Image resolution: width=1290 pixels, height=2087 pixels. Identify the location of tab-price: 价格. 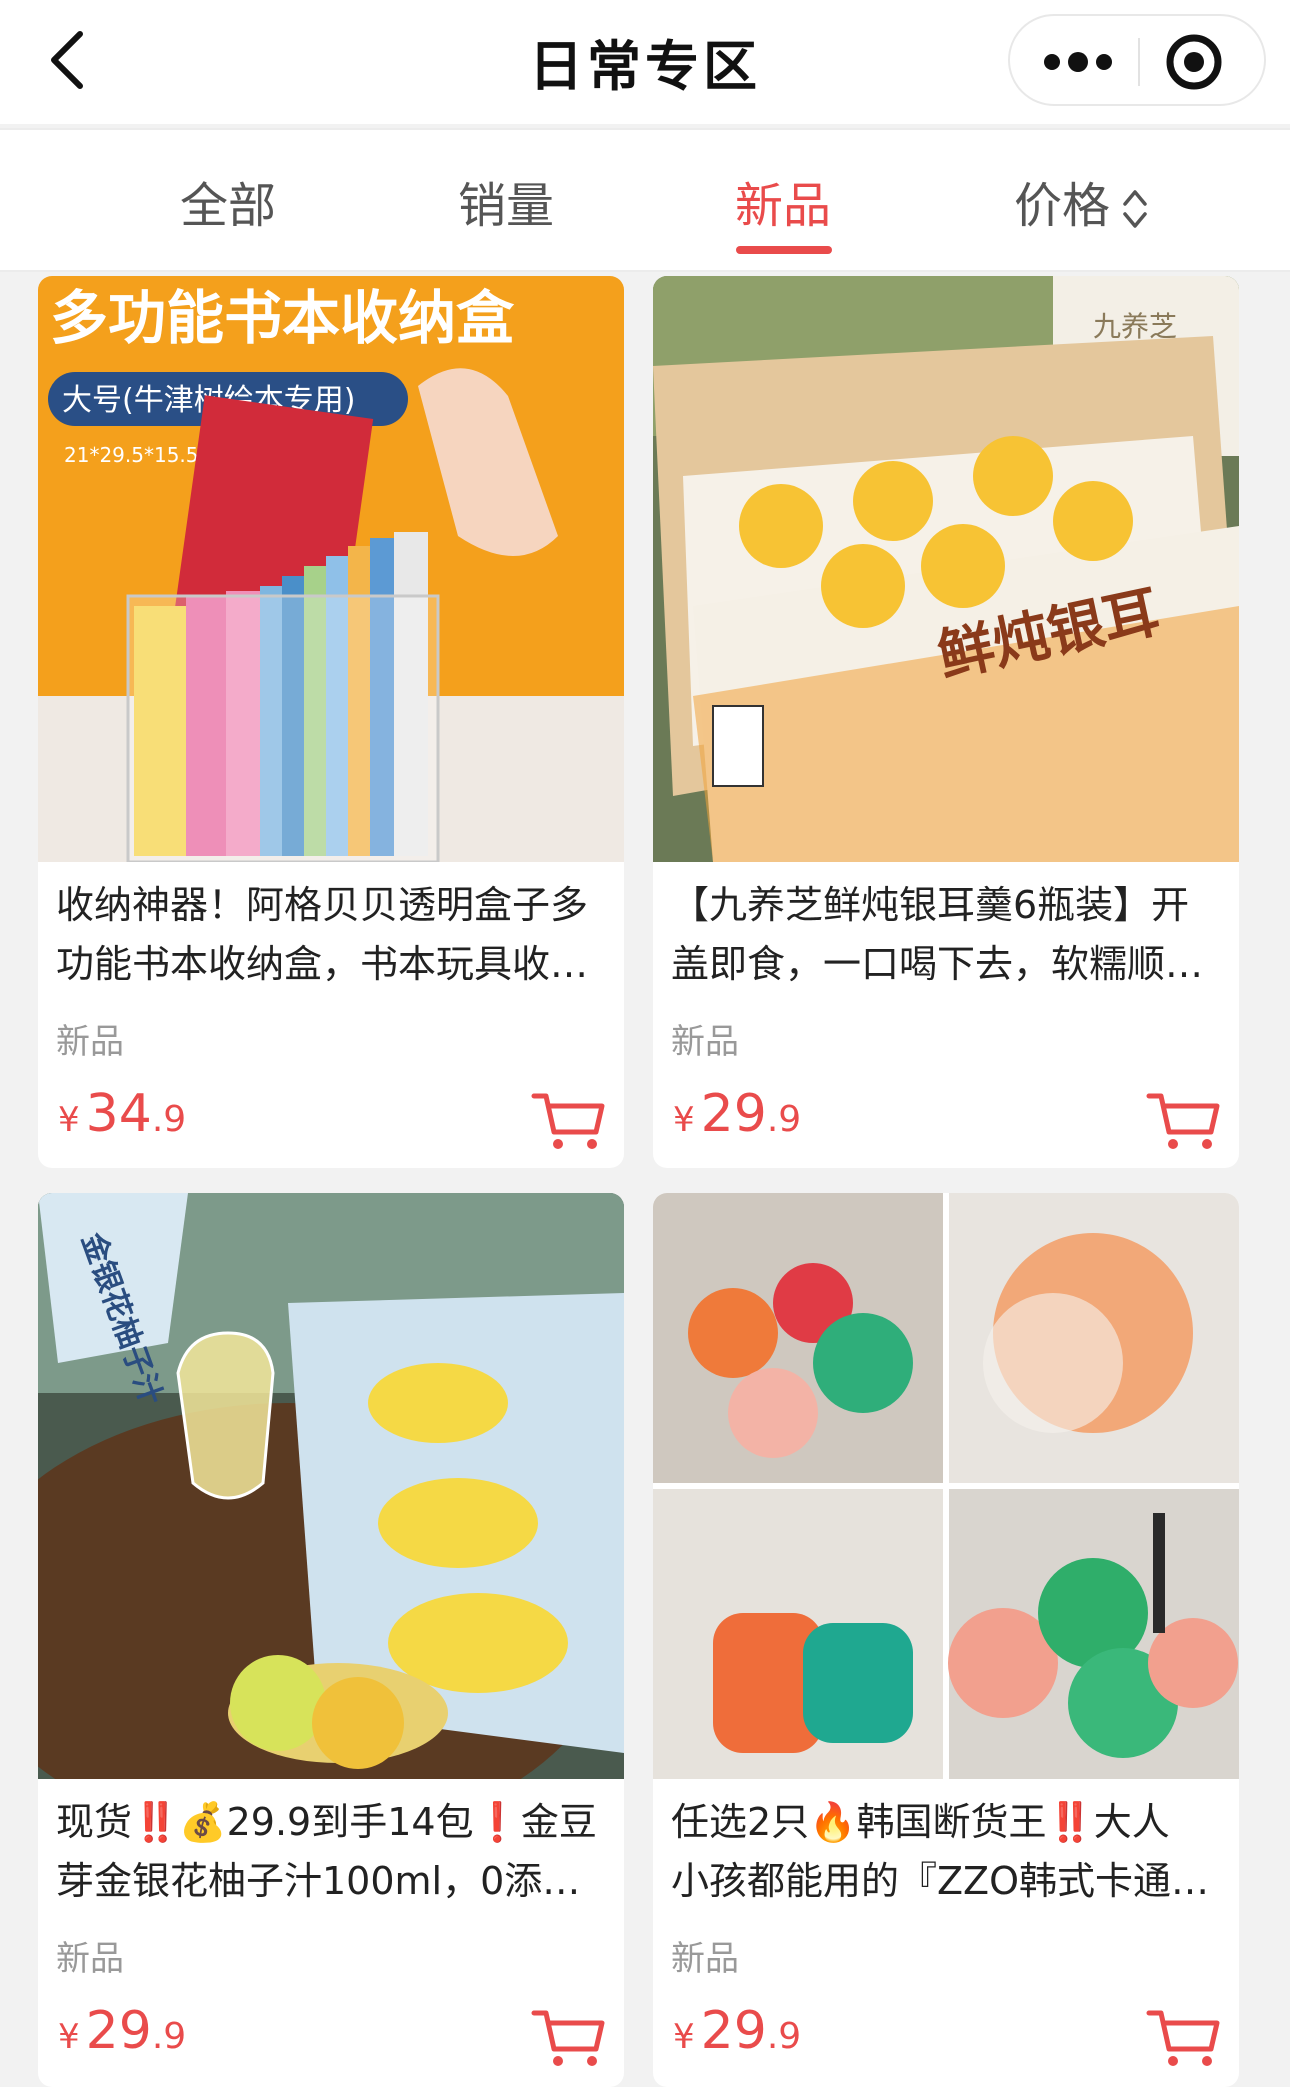
(1082, 201).